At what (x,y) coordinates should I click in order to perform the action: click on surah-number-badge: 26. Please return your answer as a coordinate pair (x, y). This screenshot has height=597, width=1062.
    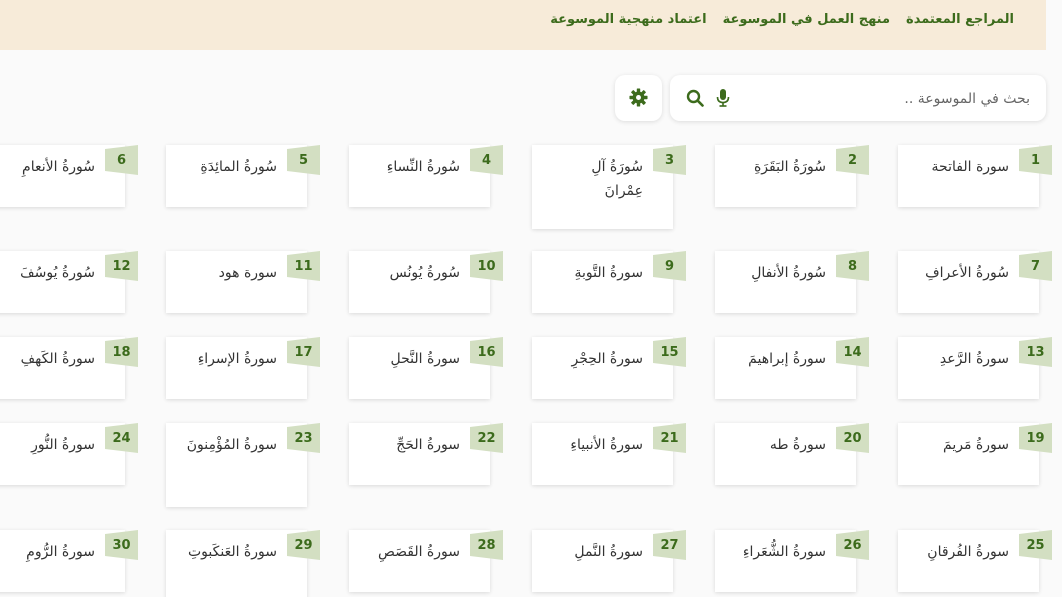
    Looking at the image, I should click on (852, 545).